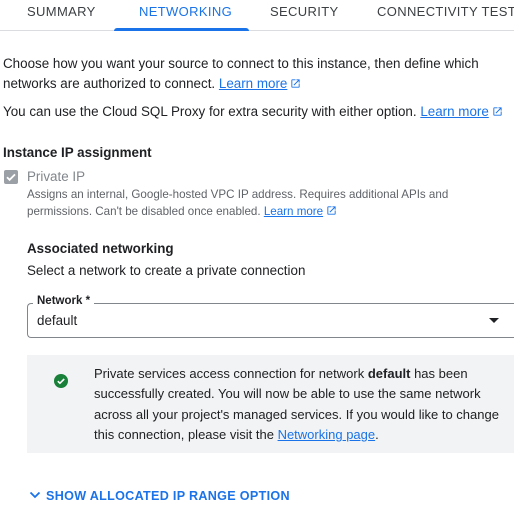 Image resolution: width=514 pixels, height=515 pixels. I want to click on show-allocated-ip-range-button: SHOW ALLOCATED IP RANGE OPTION, so click(159, 495).